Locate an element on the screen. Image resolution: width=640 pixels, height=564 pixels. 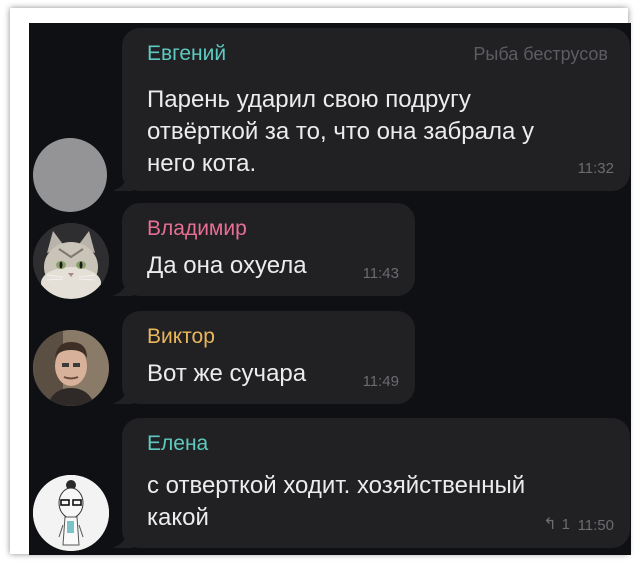
message-text: Да она охуела is located at coordinates (227, 265).